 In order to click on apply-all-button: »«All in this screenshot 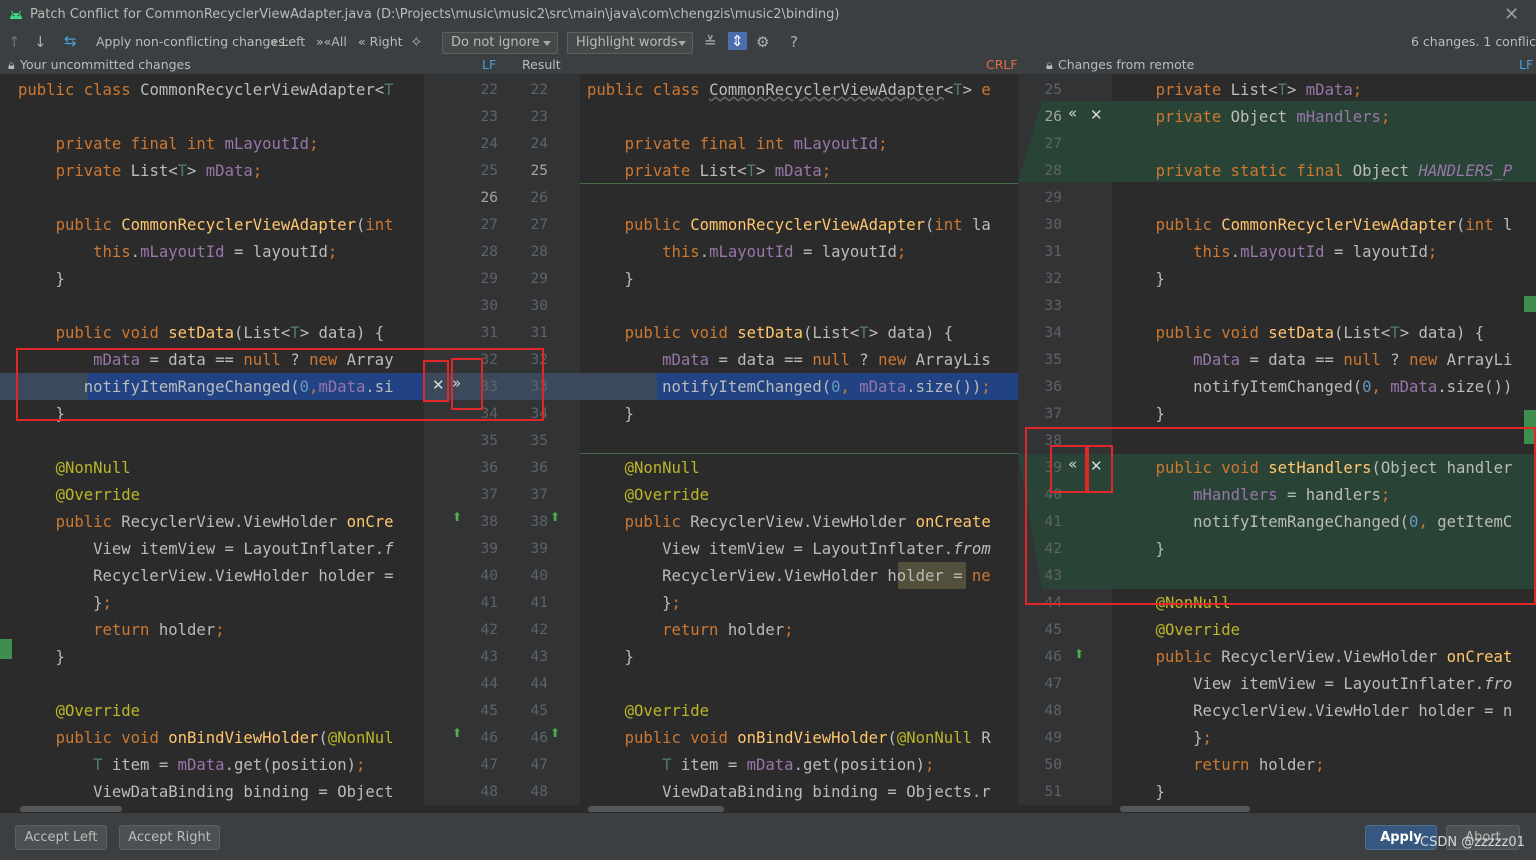, I will do `click(331, 41)`.